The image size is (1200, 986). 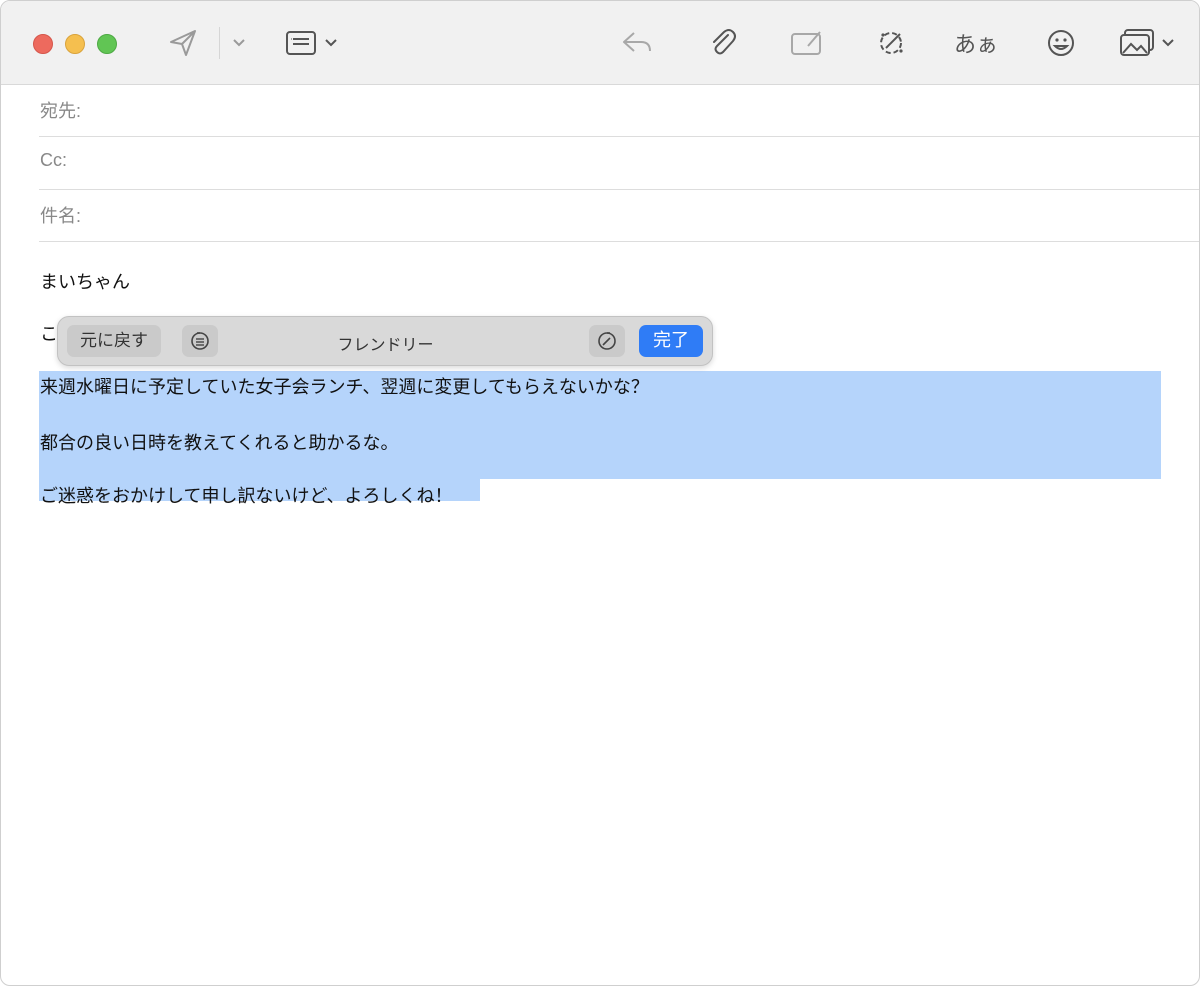 I want to click on font-button: あぁ, so click(x=976, y=43).